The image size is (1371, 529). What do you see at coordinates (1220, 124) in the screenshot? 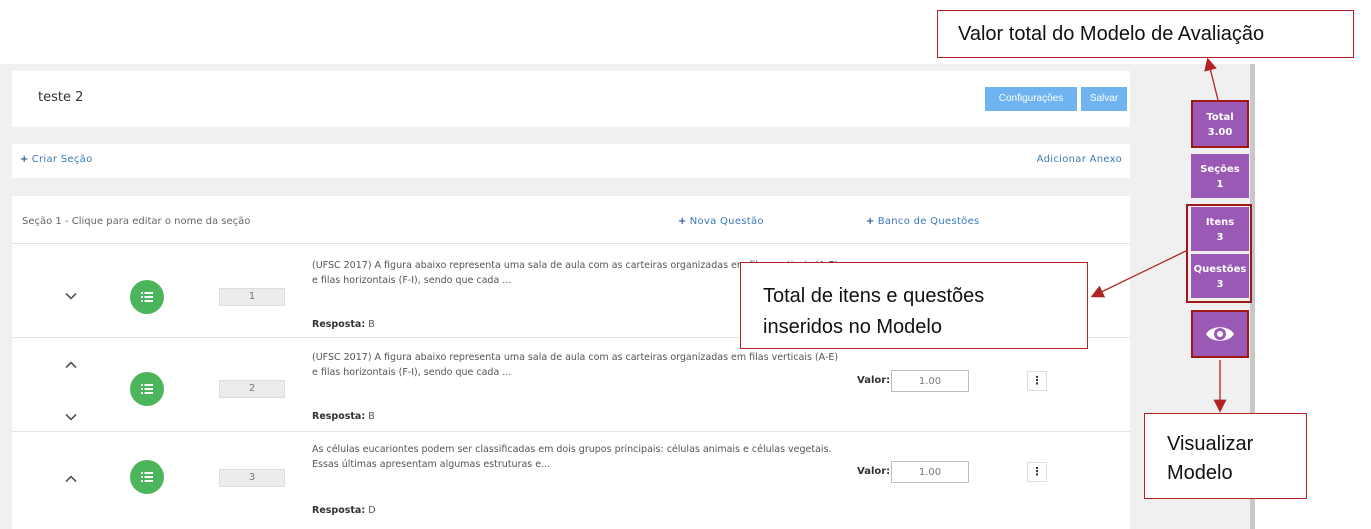
I see `total-tile: Total 3.00` at bounding box center [1220, 124].